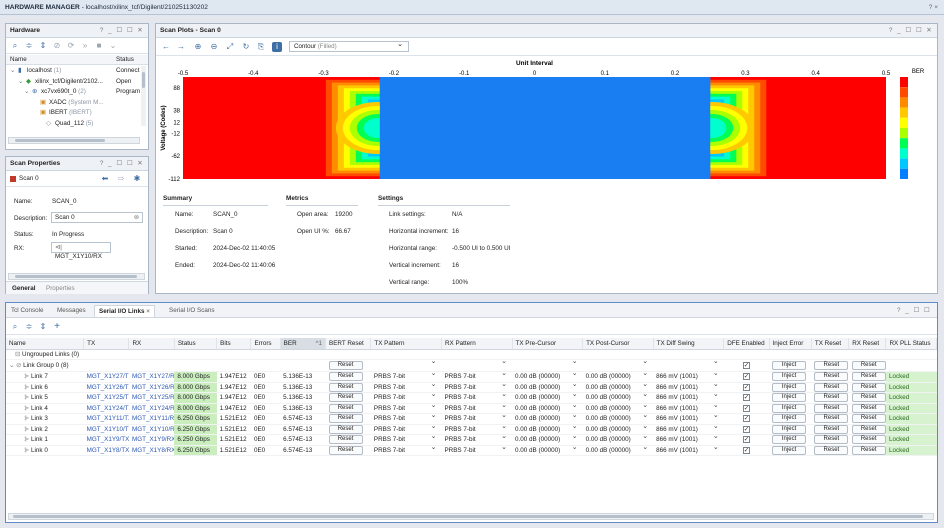 This screenshot has height=528, width=944. Describe the element at coordinates (234, 344) in the screenshot. I see `col-header: Bits` at that location.